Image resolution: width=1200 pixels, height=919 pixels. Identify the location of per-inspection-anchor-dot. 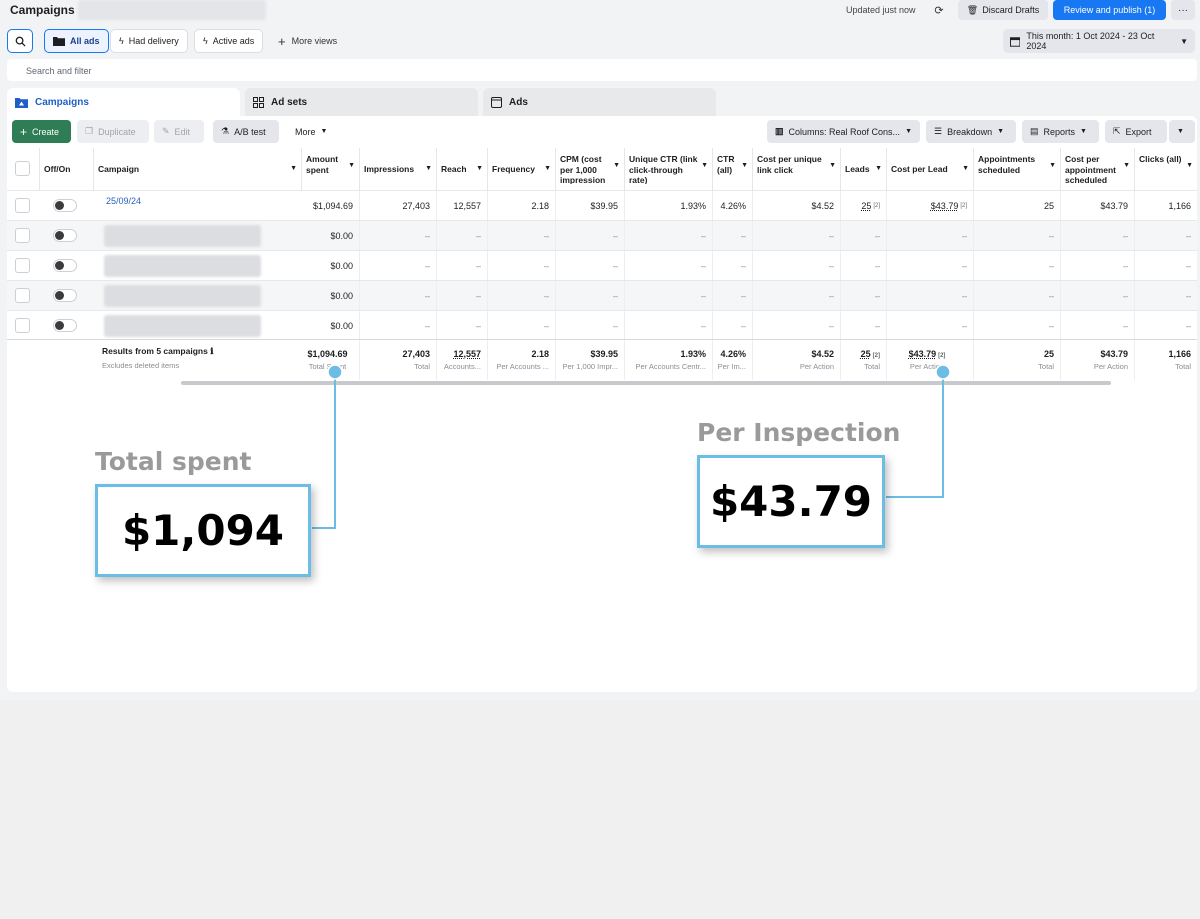
(943, 372).